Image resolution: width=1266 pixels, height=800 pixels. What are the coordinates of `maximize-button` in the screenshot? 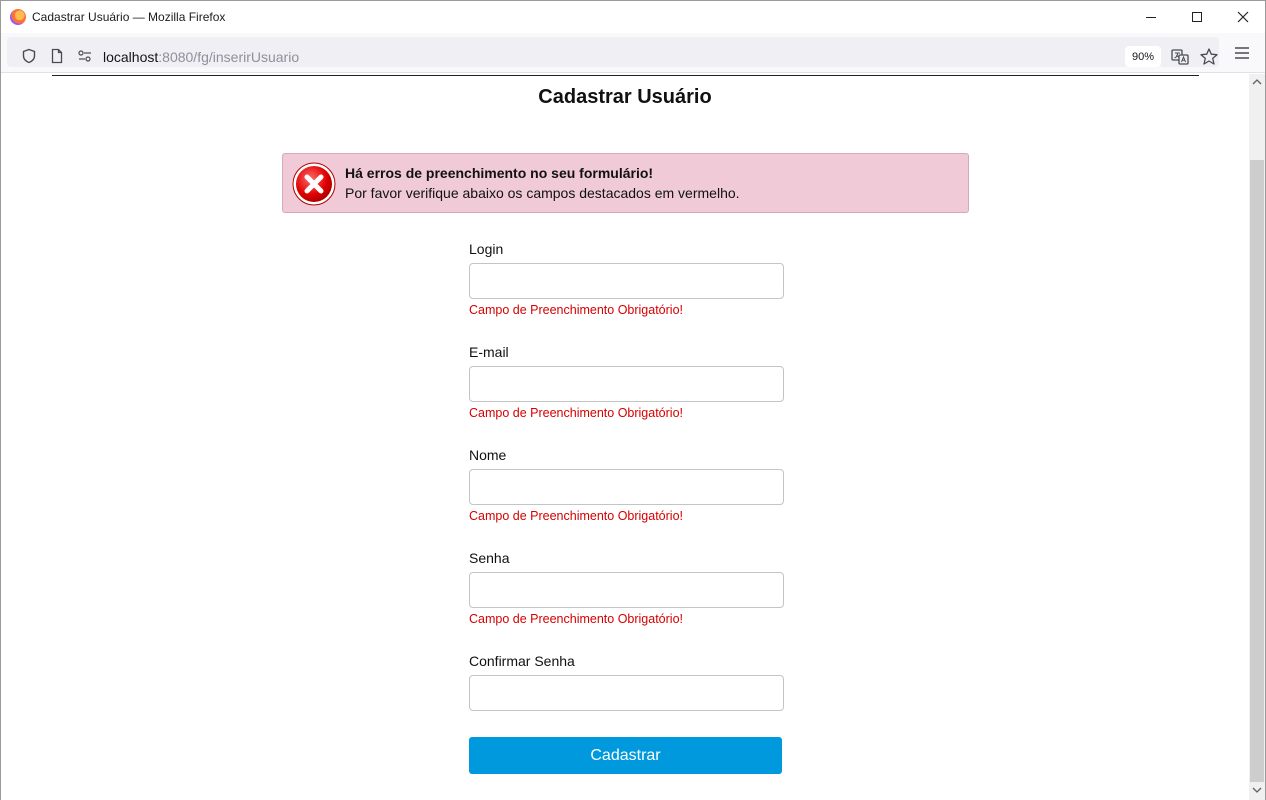 It's located at (1197, 17).